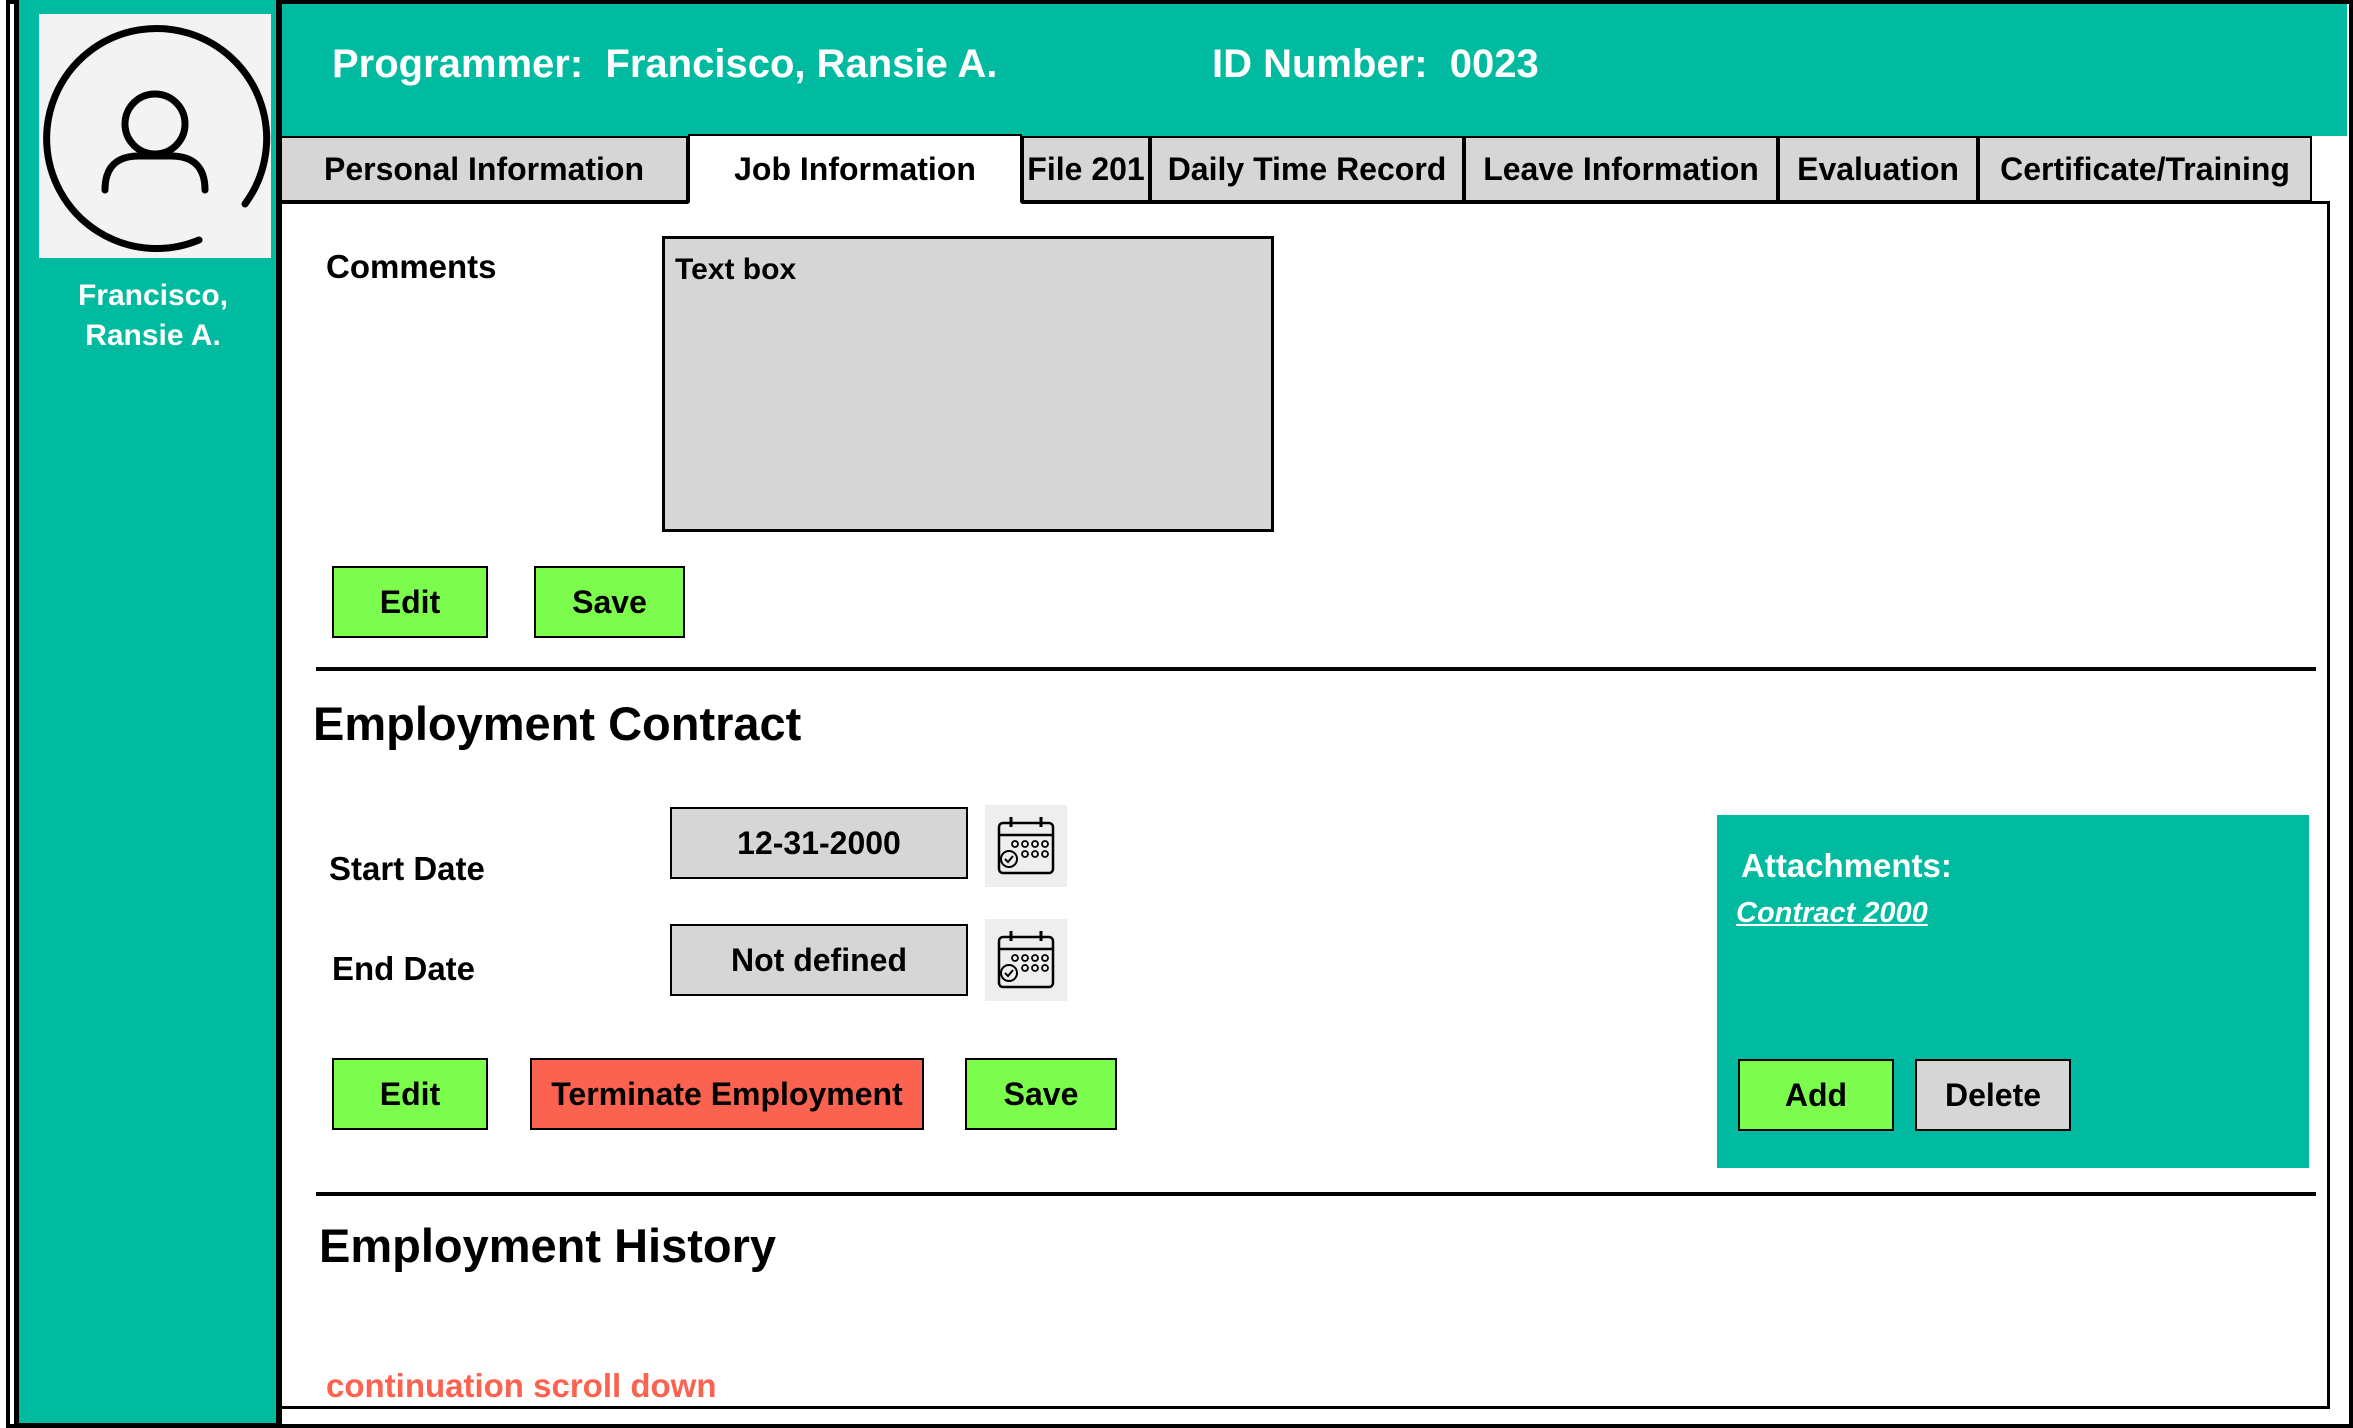 The image size is (2353, 1428). What do you see at coordinates (410, 602) in the screenshot?
I see `comments-edit-button: Edit` at bounding box center [410, 602].